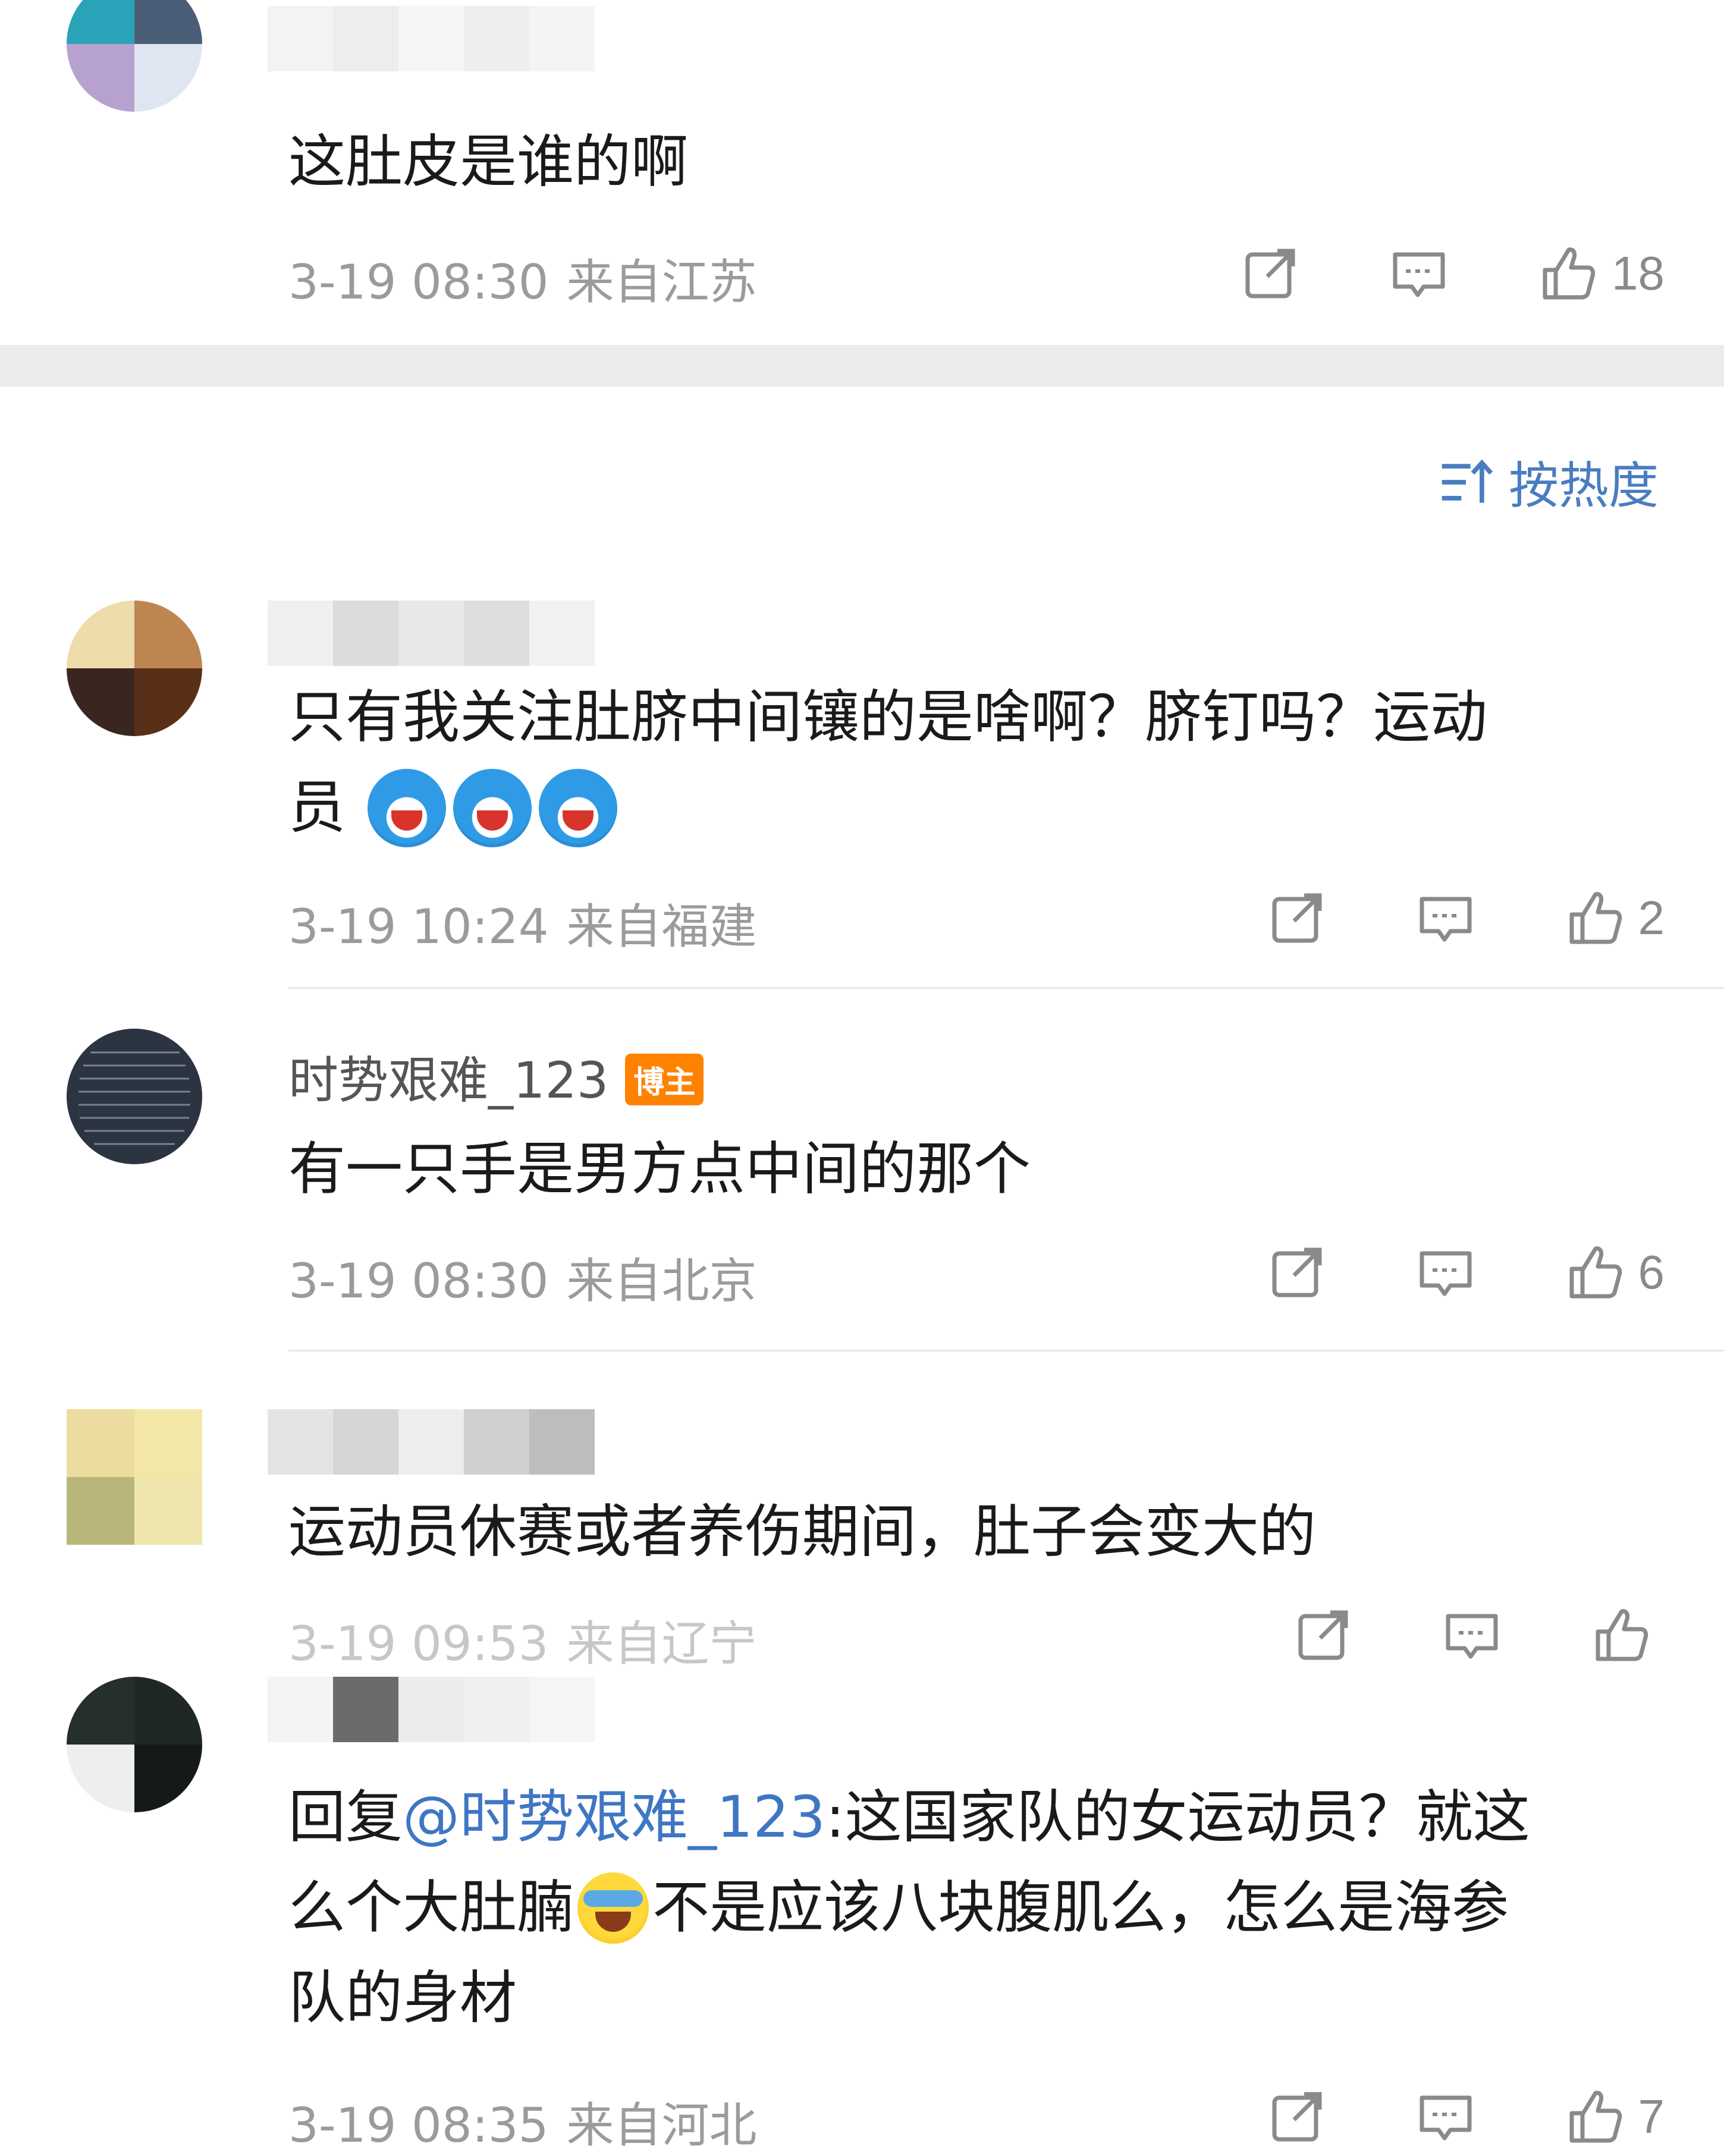 The width and height of the screenshot is (1724, 2156). I want to click on mention-link: @时势艰难_123, so click(614, 1817).